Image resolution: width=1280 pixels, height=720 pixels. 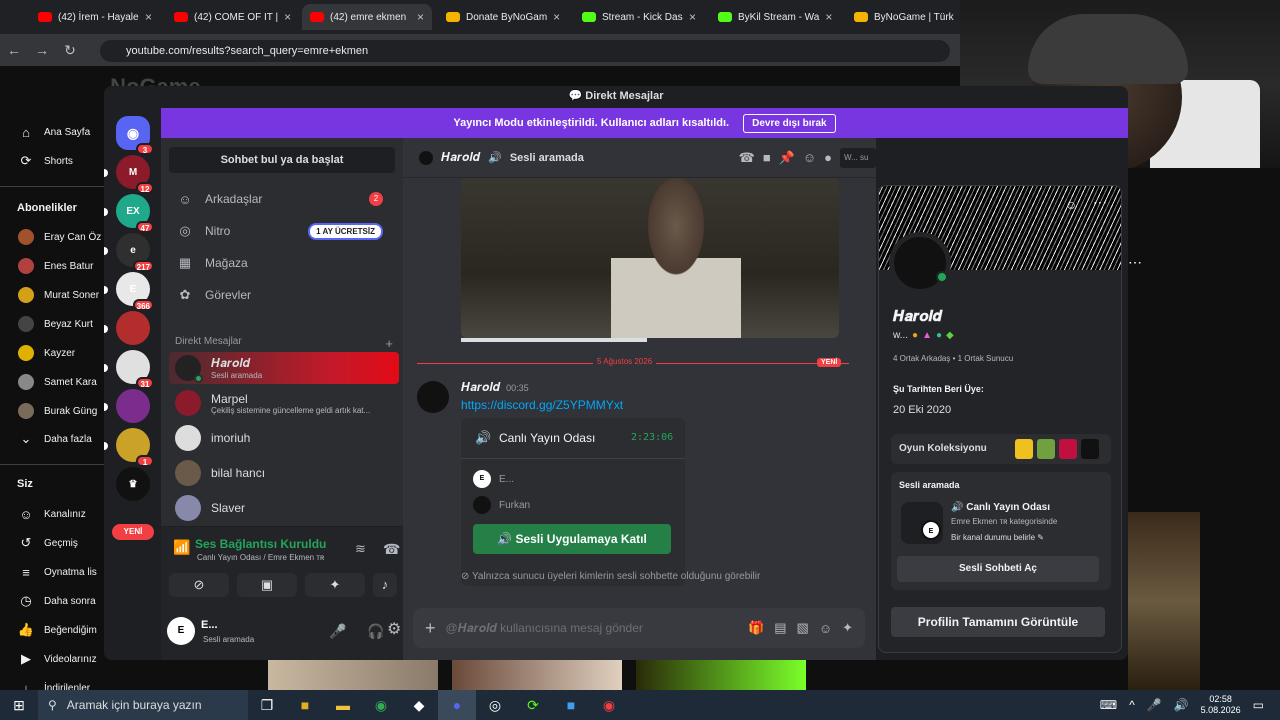 I want to click on discord-taskbar-icon: ●, so click(x=457, y=705).